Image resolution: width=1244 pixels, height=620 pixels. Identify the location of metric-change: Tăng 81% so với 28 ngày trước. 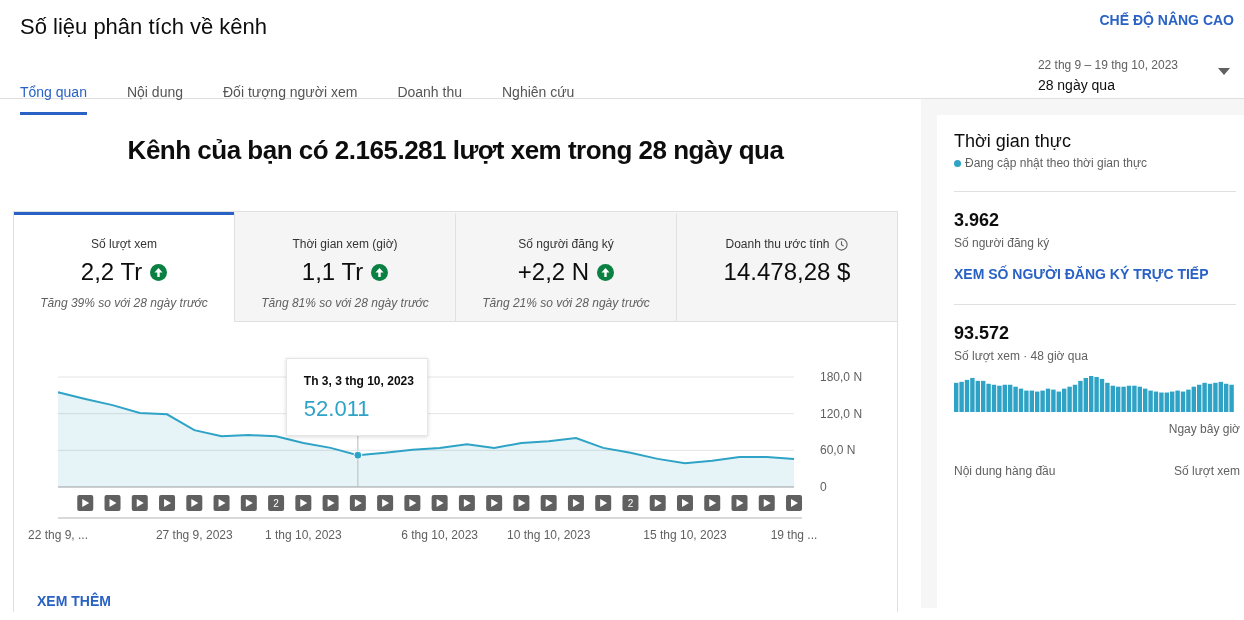
(345, 303).